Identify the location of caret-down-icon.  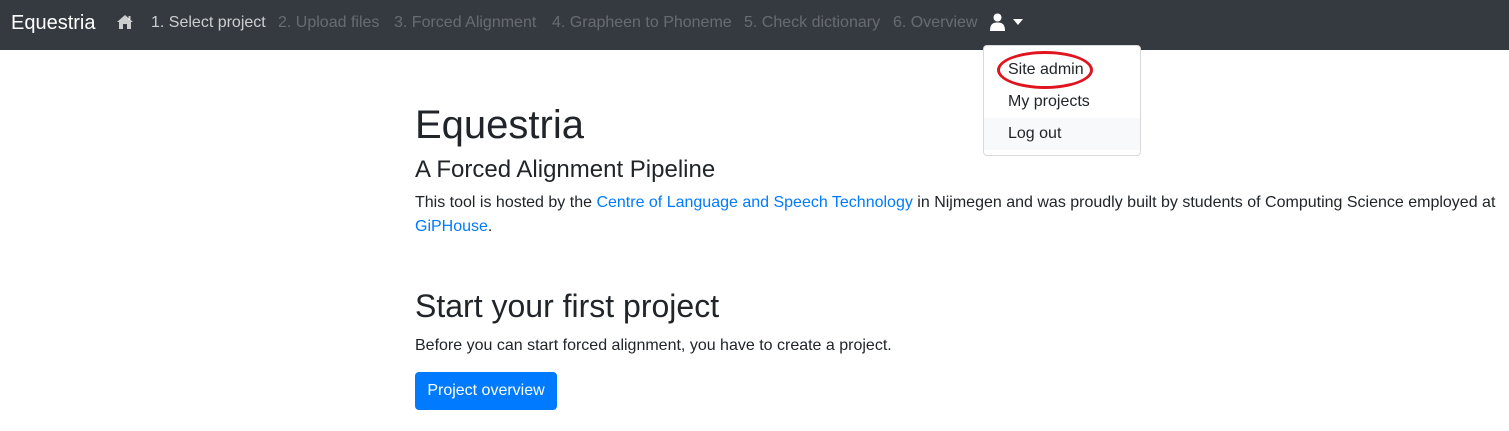
(1018, 22).